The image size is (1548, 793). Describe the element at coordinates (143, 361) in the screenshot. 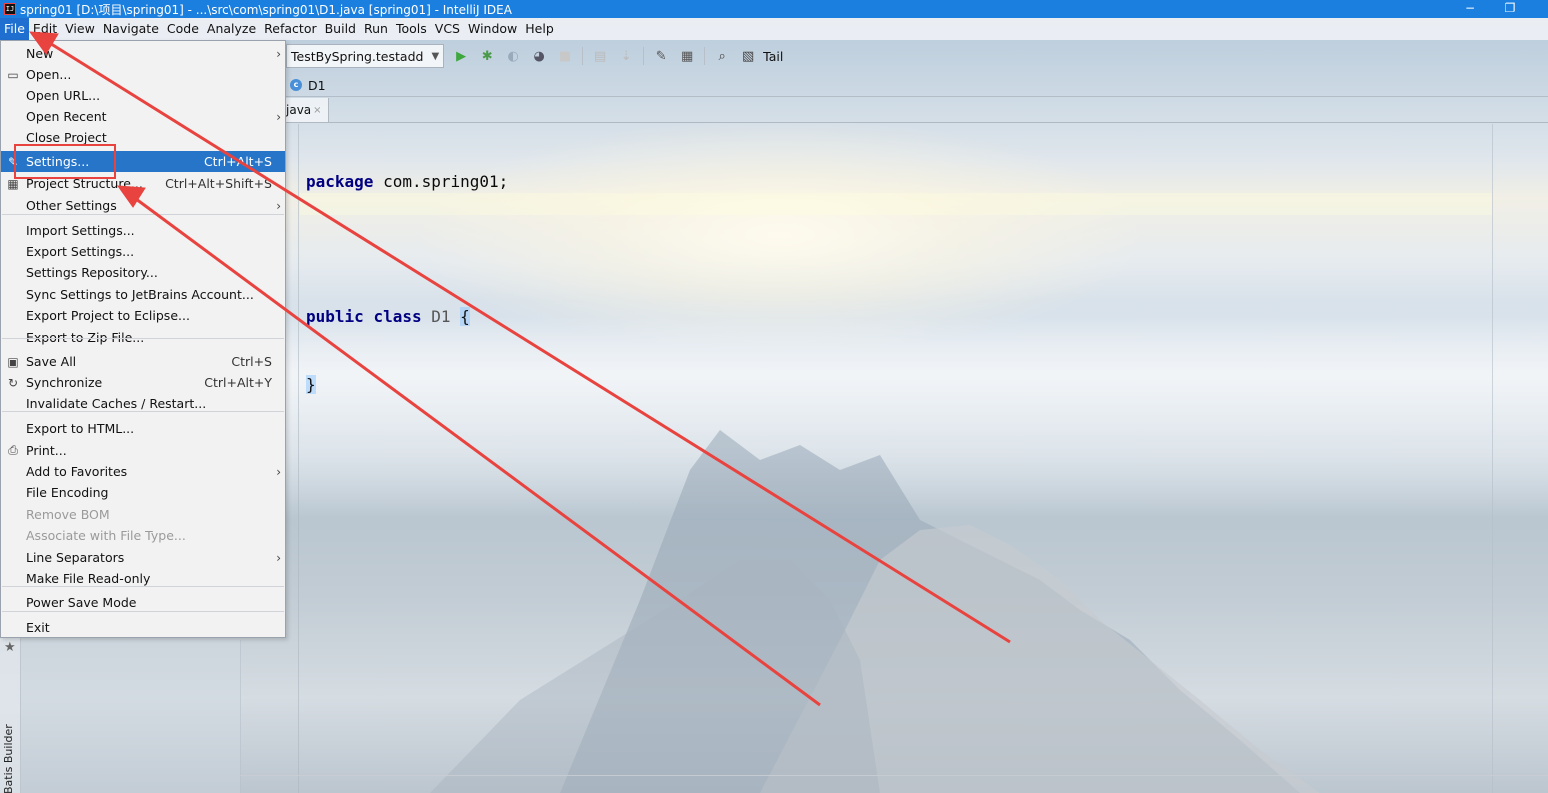

I see `file-menu-item-save-all: ▣ Save All Ctrl+S` at that location.